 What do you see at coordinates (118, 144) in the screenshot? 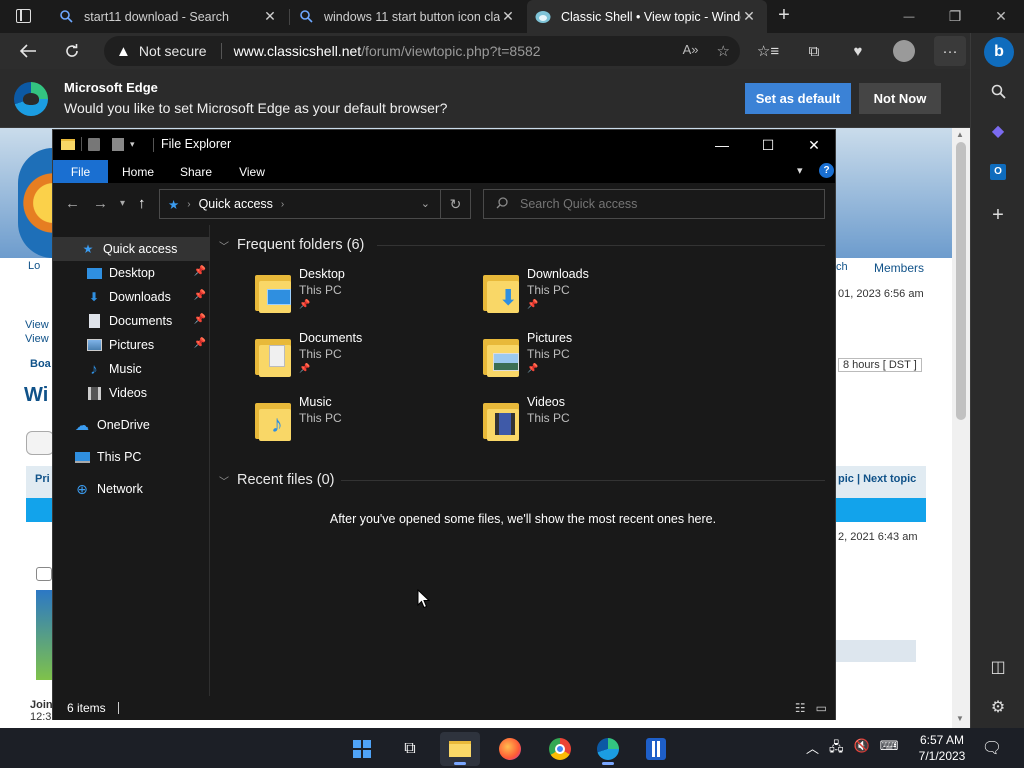
I see `new-folder-icon` at bounding box center [118, 144].